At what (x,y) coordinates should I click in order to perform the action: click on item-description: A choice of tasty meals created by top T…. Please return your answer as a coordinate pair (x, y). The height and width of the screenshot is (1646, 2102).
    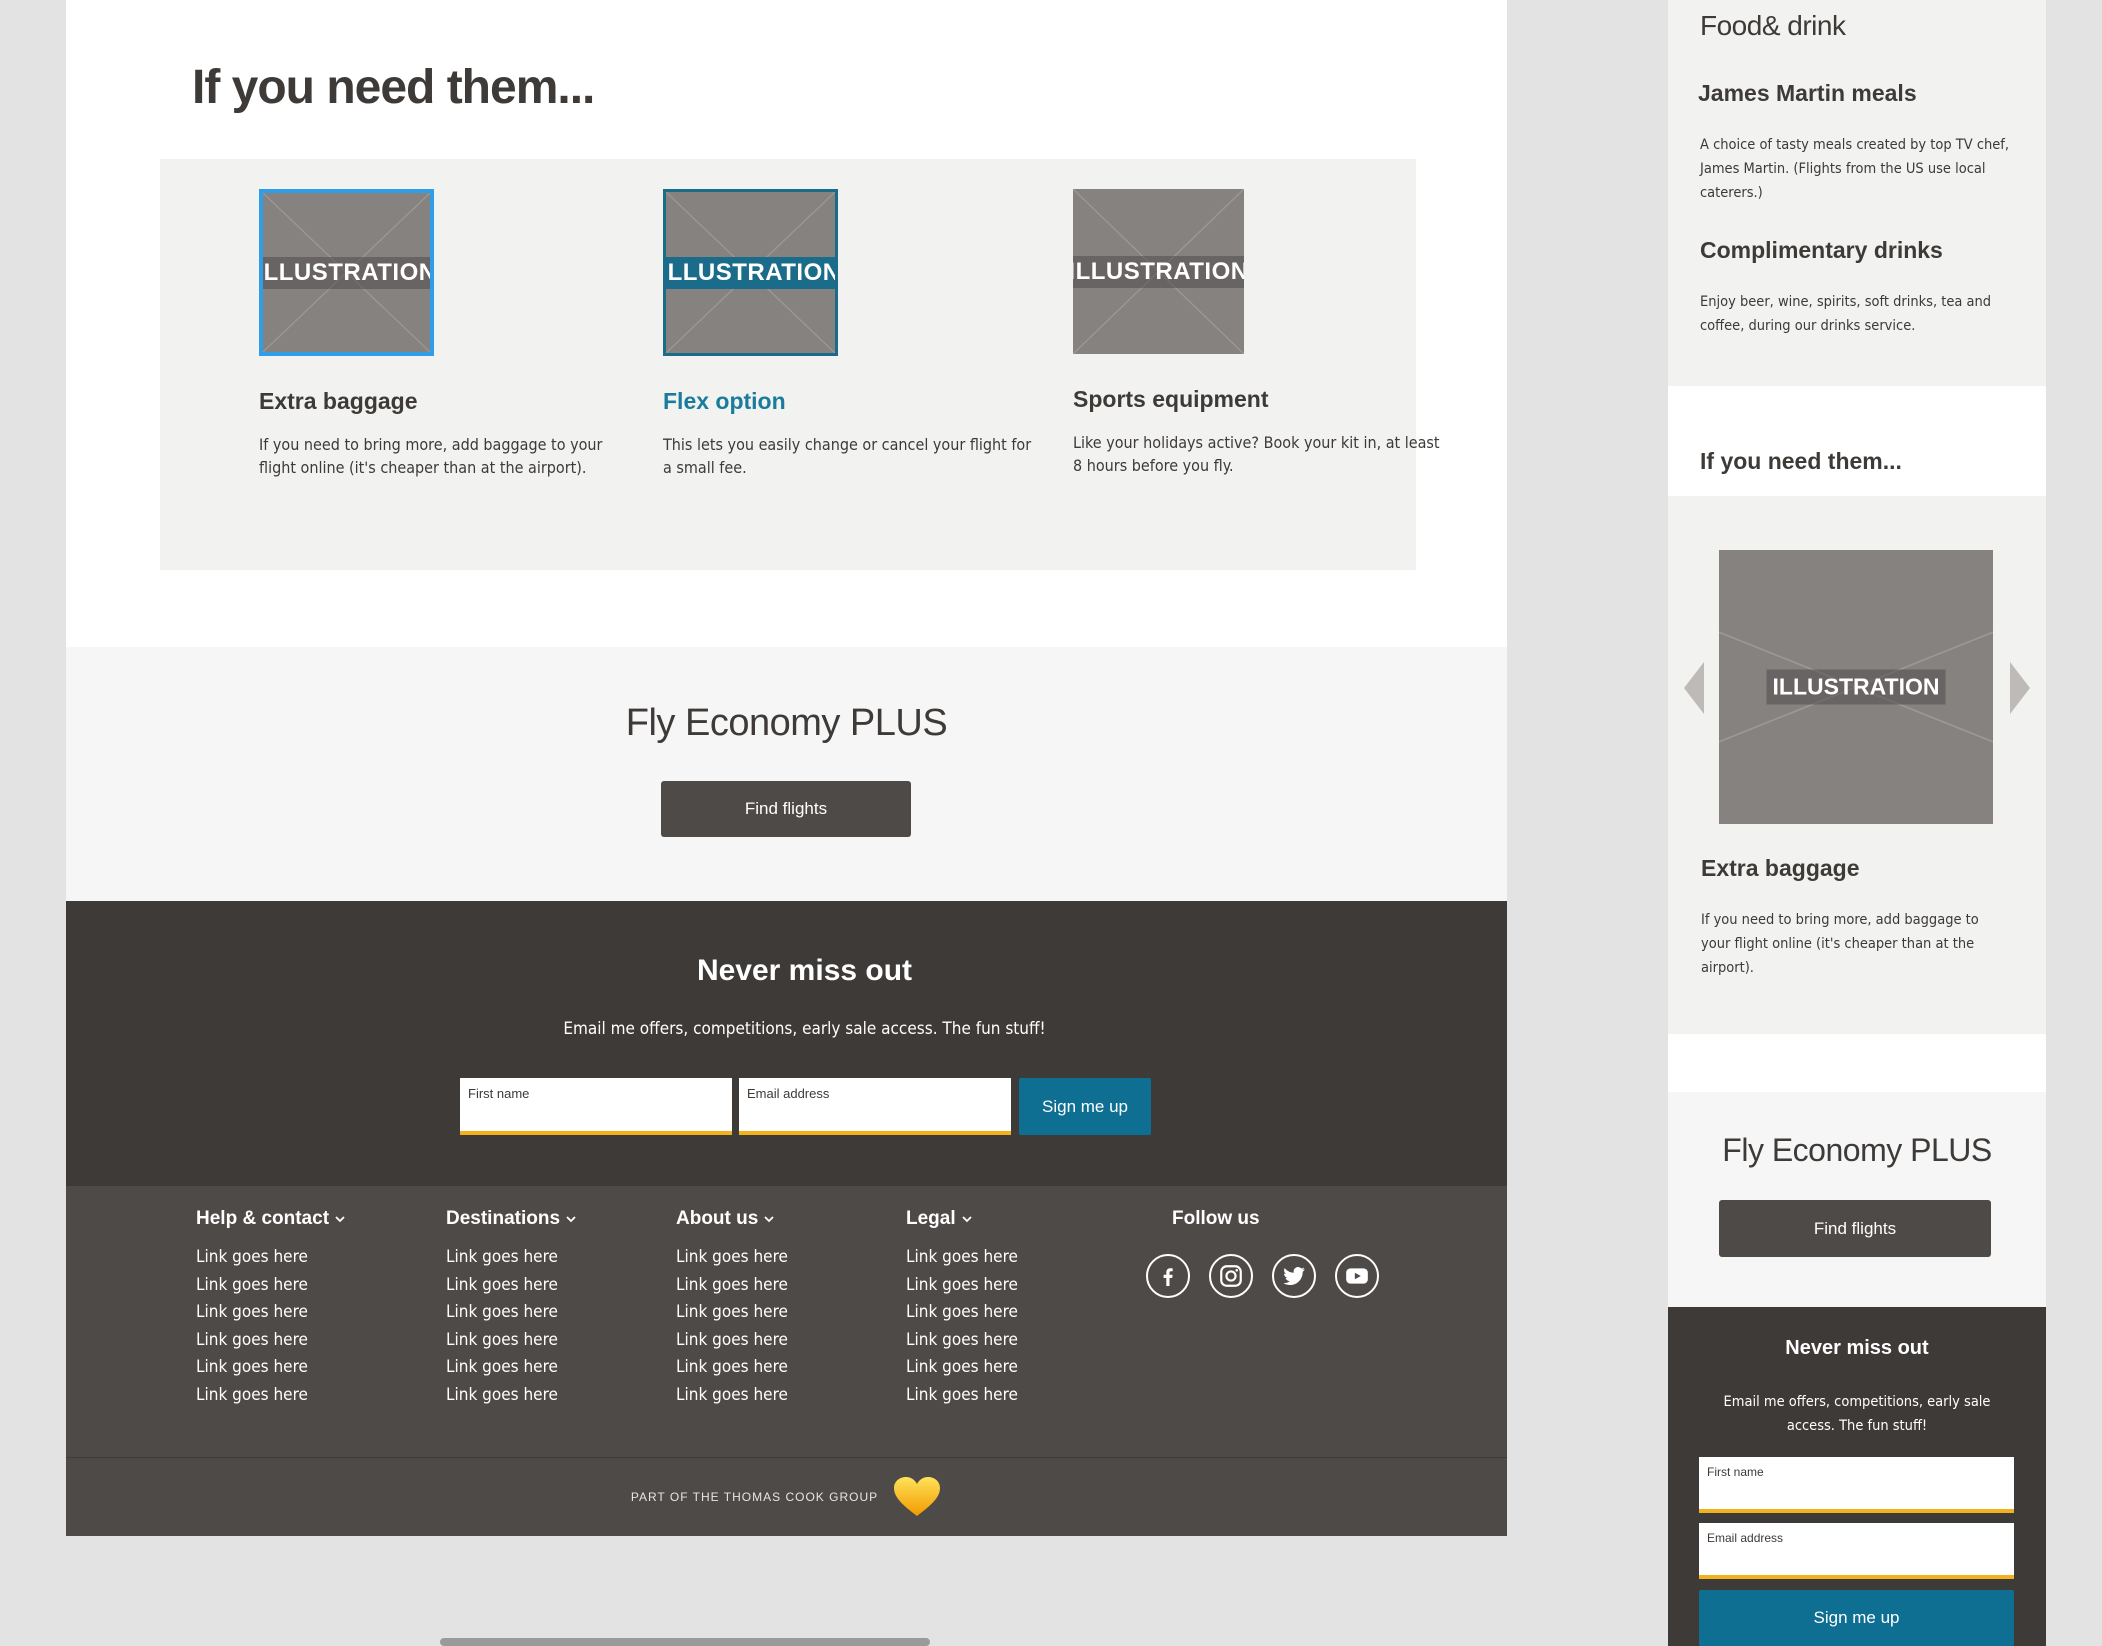
    Looking at the image, I should click on (1855, 169).